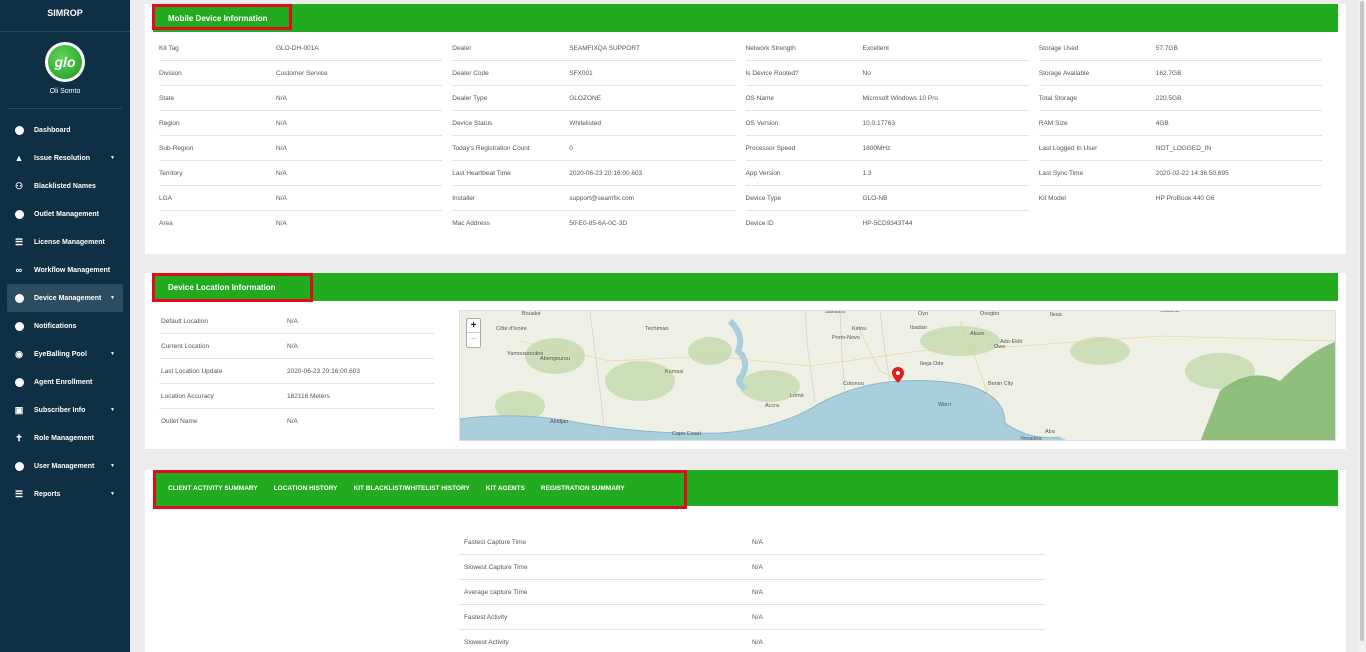 The height and width of the screenshot is (652, 1366). Describe the element at coordinates (169, 48) in the screenshot. I see `info-label: Kit Tag` at that location.